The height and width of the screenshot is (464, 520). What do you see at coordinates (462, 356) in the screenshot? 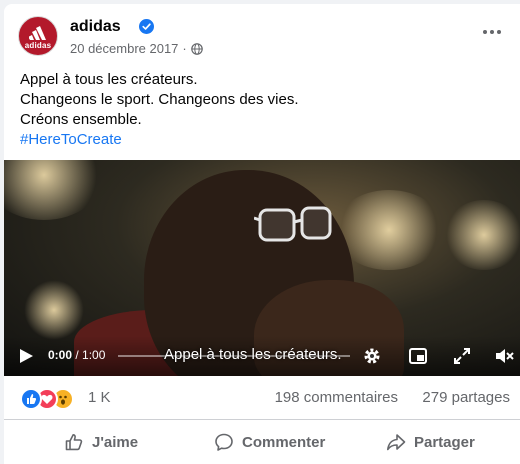
I see `fullscreen-icon` at bounding box center [462, 356].